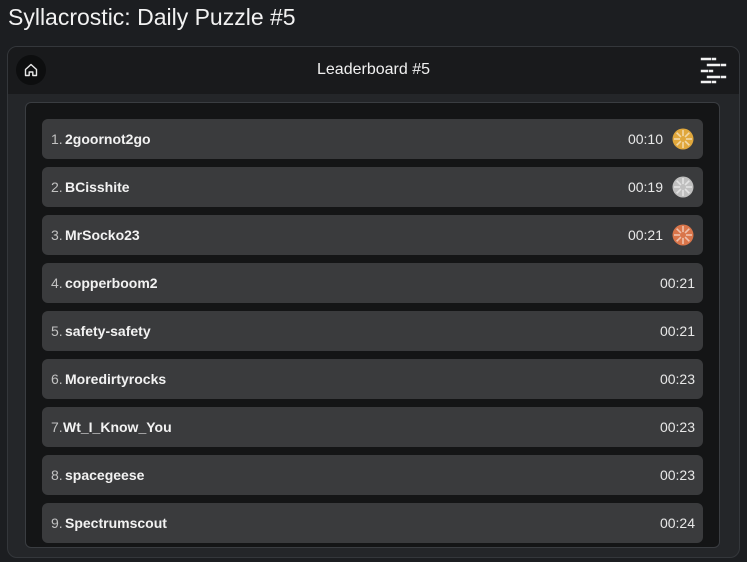  What do you see at coordinates (372, 187) in the screenshot?
I see `leaderboard-row: 2. BCisshite 00:19` at bounding box center [372, 187].